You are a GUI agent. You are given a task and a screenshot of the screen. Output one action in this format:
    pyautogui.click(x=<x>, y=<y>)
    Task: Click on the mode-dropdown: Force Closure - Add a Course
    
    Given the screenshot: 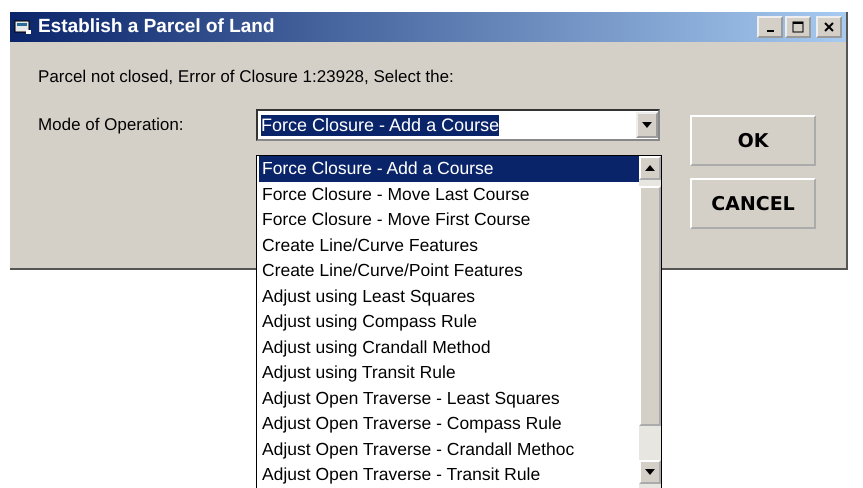 What is the action you would take?
    pyautogui.click(x=458, y=125)
    